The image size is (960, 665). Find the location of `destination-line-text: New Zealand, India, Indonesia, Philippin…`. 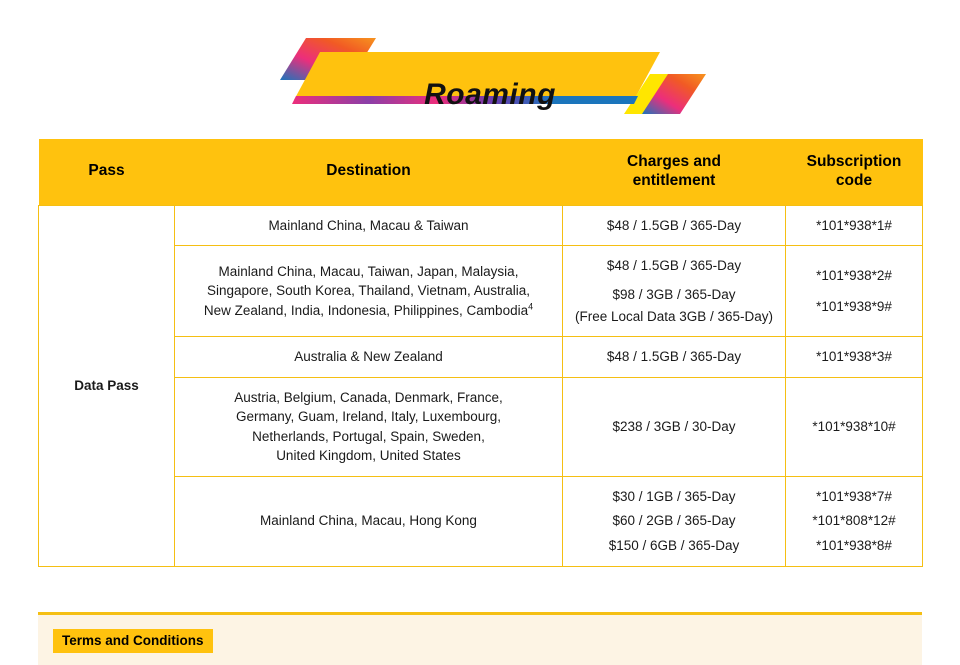

destination-line-text: New Zealand, India, Indonesia, Philippin… is located at coordinates (366, 310).